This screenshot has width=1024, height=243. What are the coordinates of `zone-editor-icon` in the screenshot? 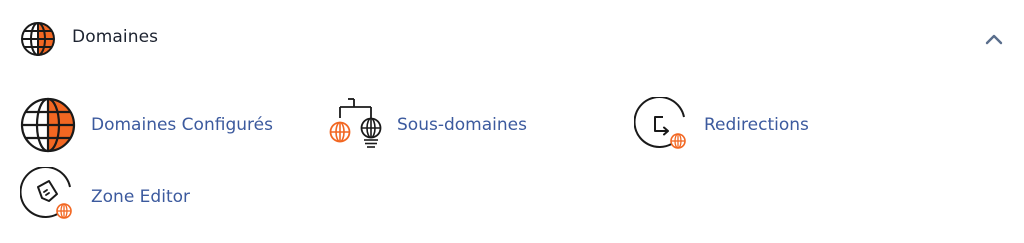 It's located at (46, 193).